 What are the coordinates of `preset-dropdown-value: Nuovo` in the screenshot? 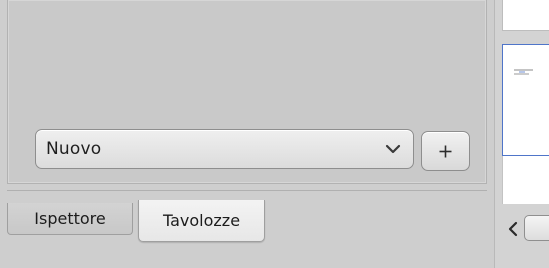 It's located at (74, 149).